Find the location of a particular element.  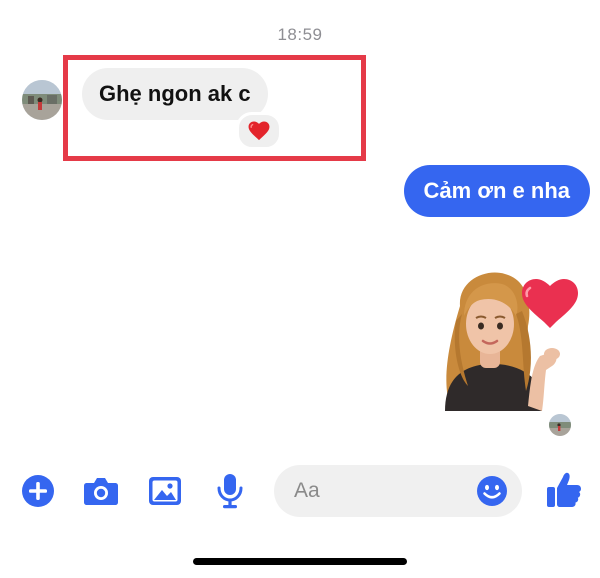

message-reaction is located at coordinates (259, 131).